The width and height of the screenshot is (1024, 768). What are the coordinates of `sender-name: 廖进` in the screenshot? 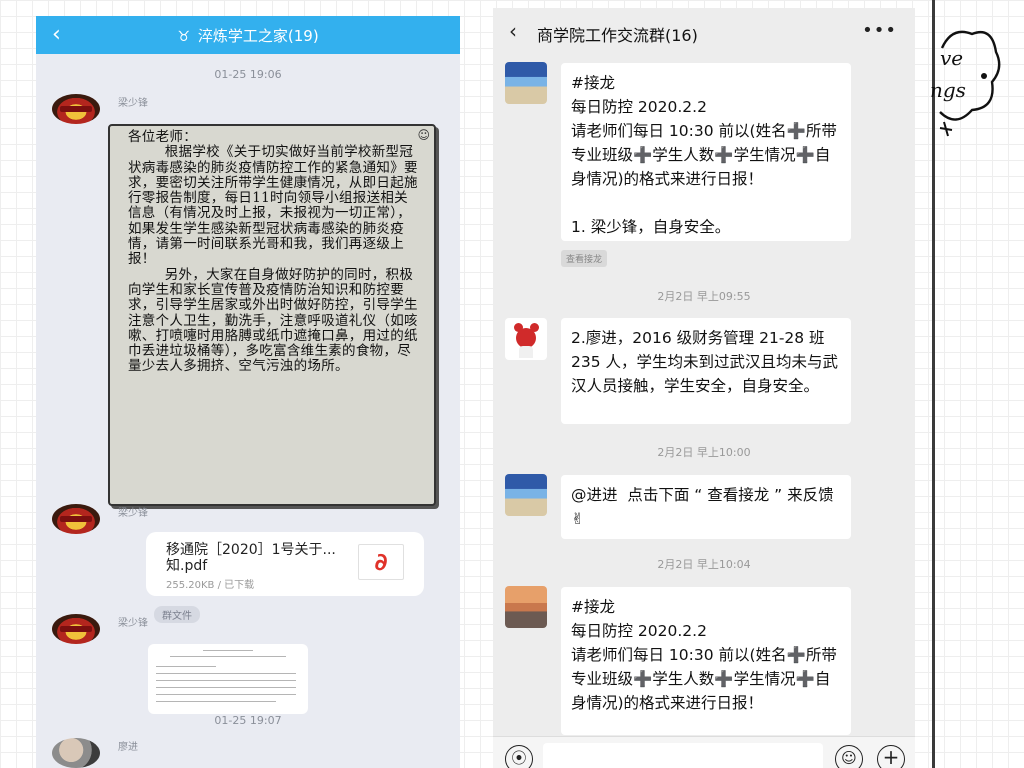 It's located at (128, 747).